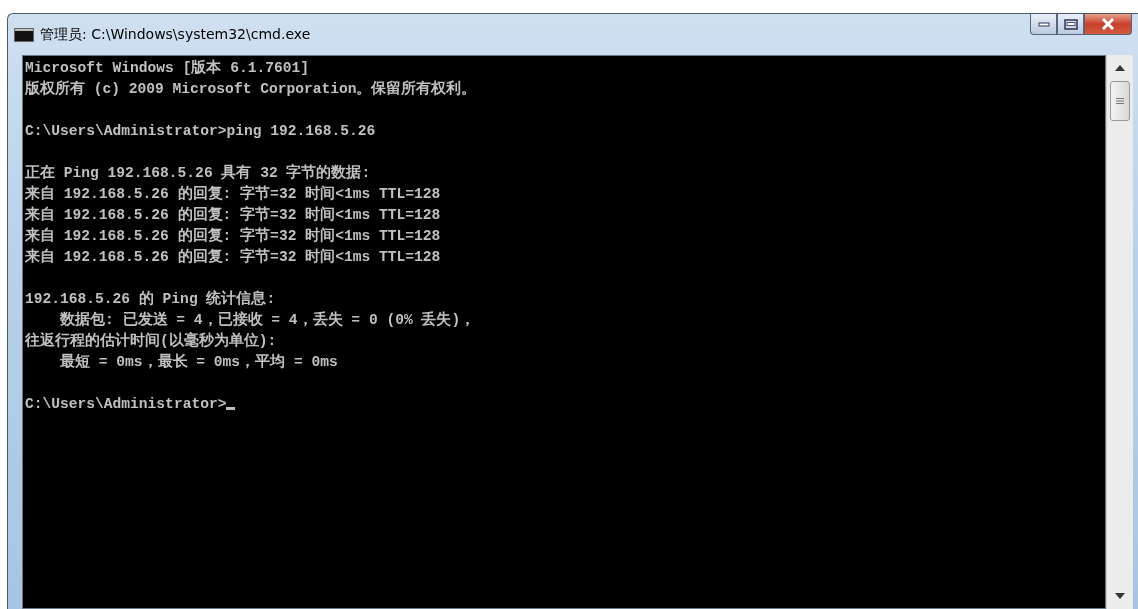 The width and height of the screenshot is (1138, 609). Describe the element at coordinates (1119, 332) in the screenshot. I see `scrollbar` at that location.